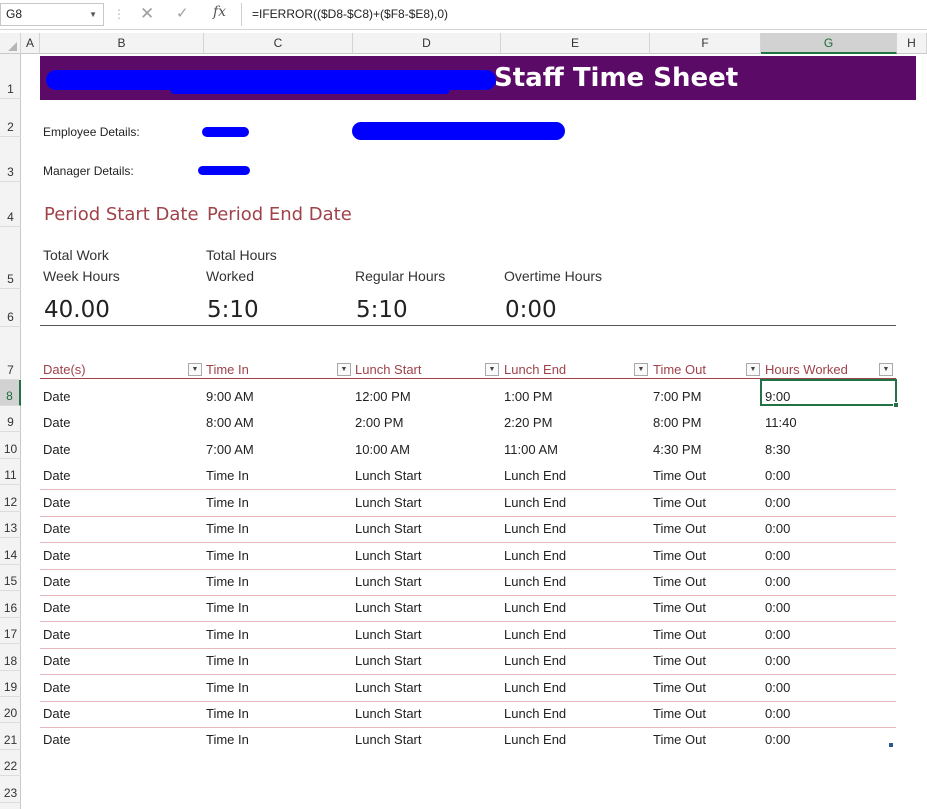 The image size is (927, 809). What do you see at coordinates (121, 214) in the screenshot?
I see `period-start-label: Period Start Date` at bounding box center [121, 214].